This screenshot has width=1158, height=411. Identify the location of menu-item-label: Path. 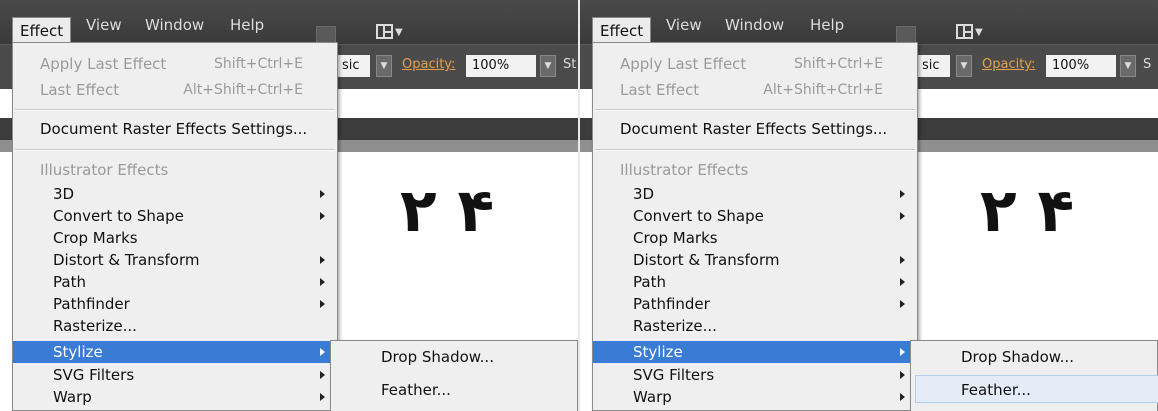
(69, 282).